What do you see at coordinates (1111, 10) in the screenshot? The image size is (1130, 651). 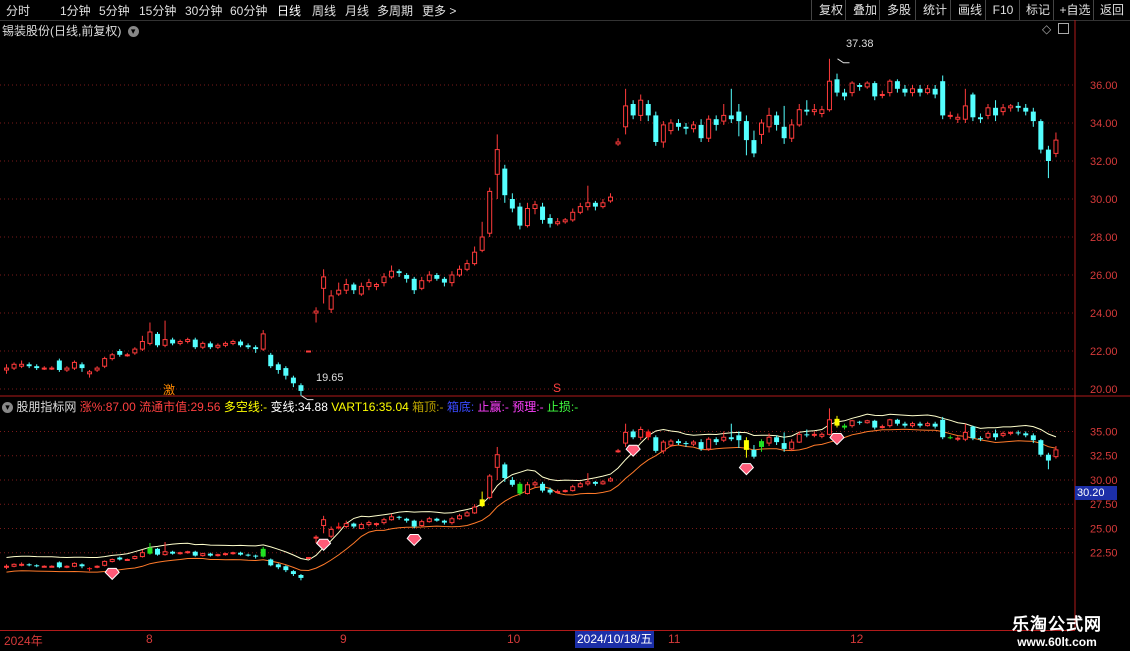 I see `back-button: 返回` at bounding box center [1111, 10].